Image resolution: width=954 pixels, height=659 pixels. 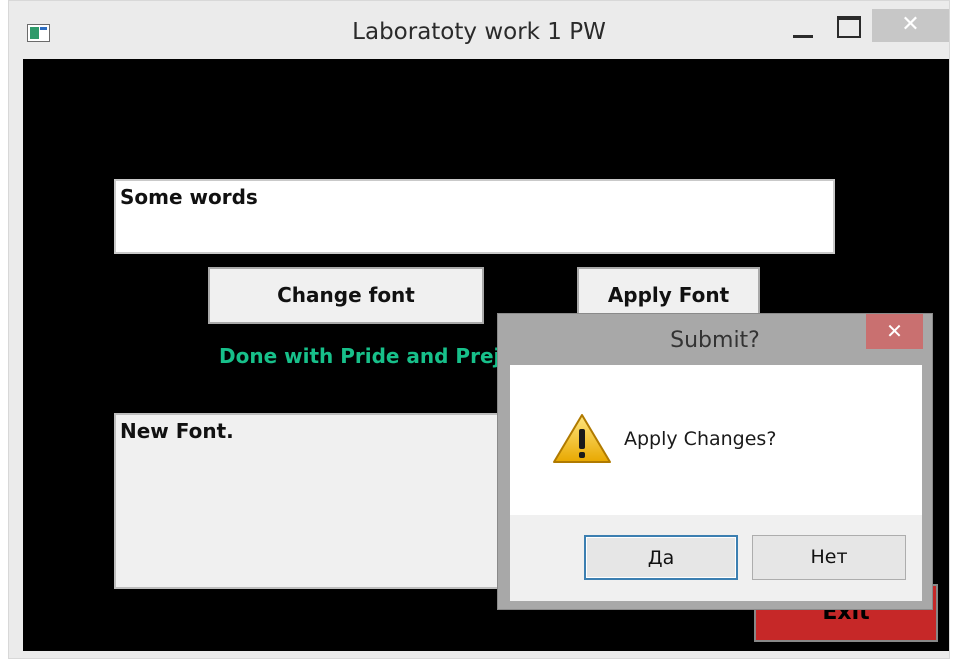 I want to click on no-button: Нет, so click(x=829, y=557).